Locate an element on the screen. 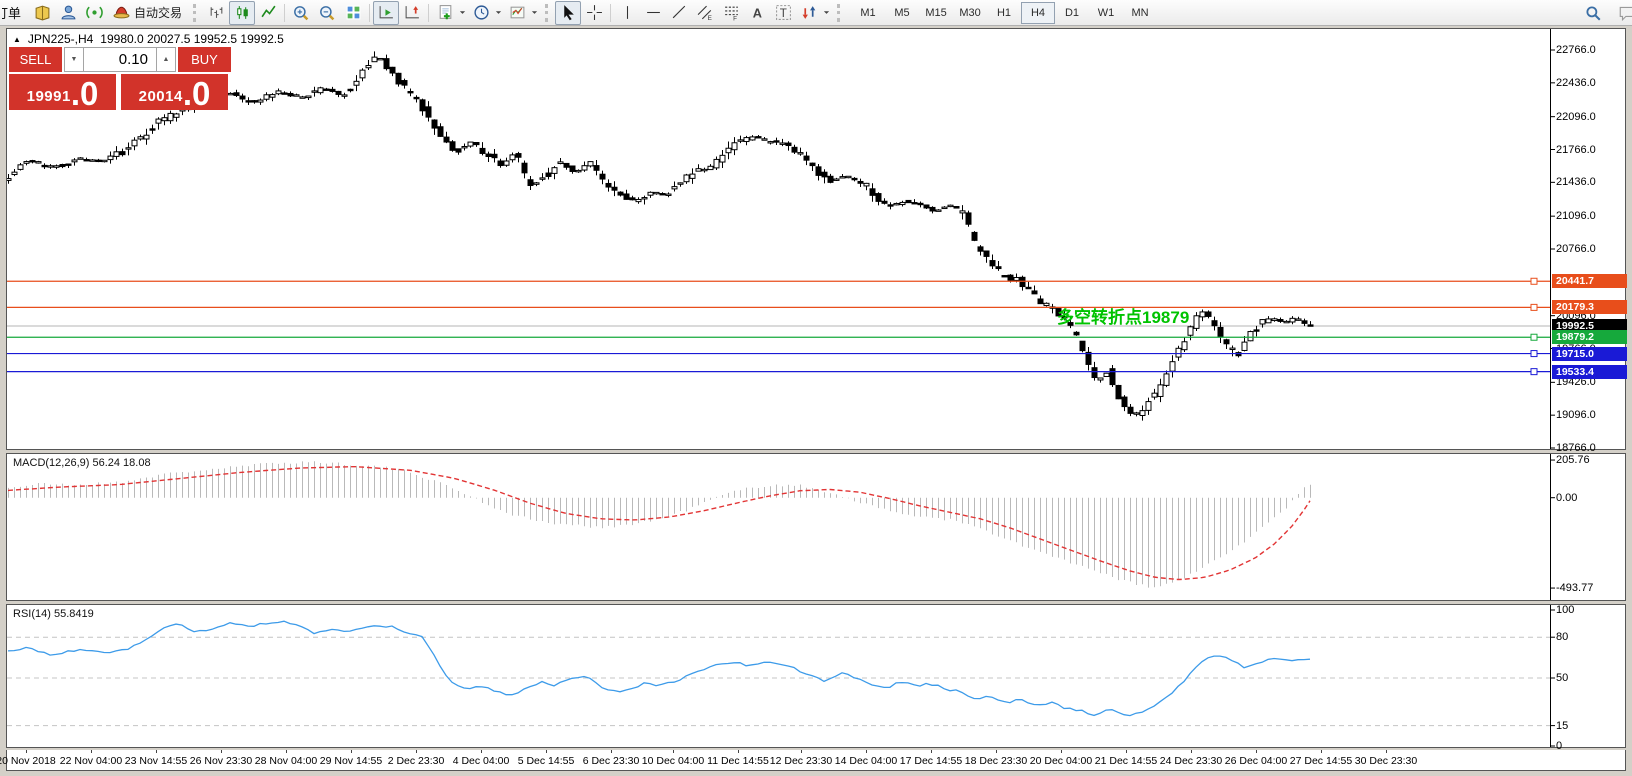 The height and width of the screenshot is (776, 1632). time-tick-label: 20 Nov 2018 is located at coordinates (28, 761).